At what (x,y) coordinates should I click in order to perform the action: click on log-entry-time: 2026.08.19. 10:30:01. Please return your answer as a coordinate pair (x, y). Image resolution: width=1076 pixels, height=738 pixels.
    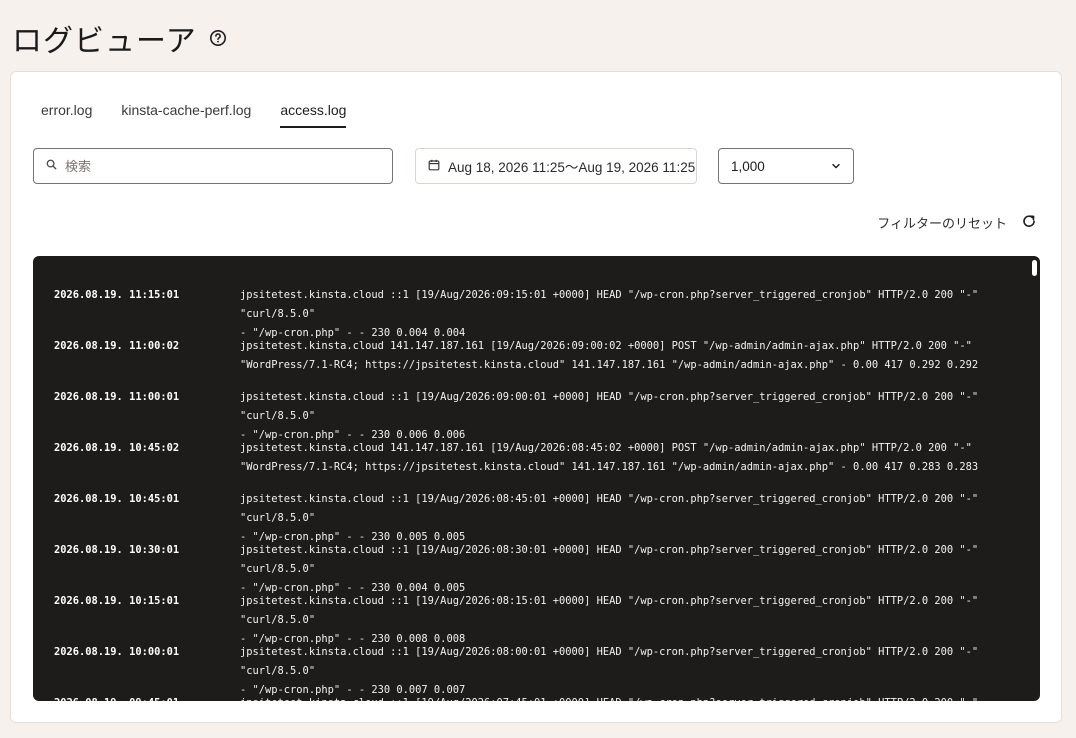
    Looking at the image, I should click on (117, 550).